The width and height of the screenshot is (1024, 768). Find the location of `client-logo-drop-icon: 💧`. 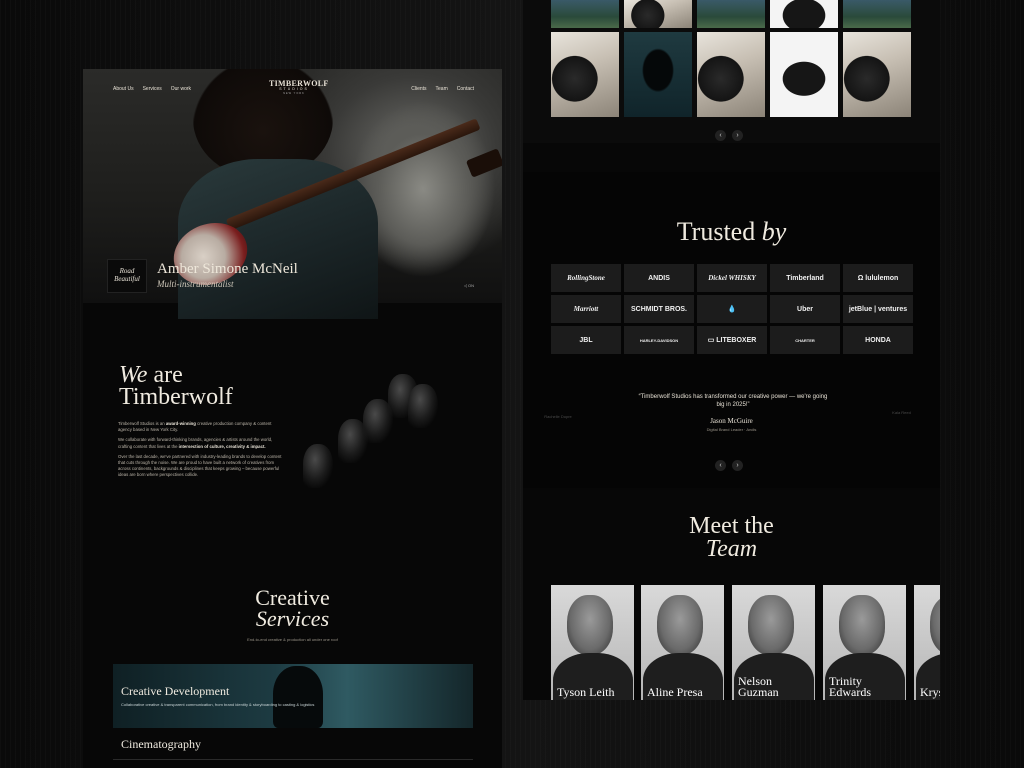

client-logo-drop-icon: 💧 is located at coordinates (732, 309).